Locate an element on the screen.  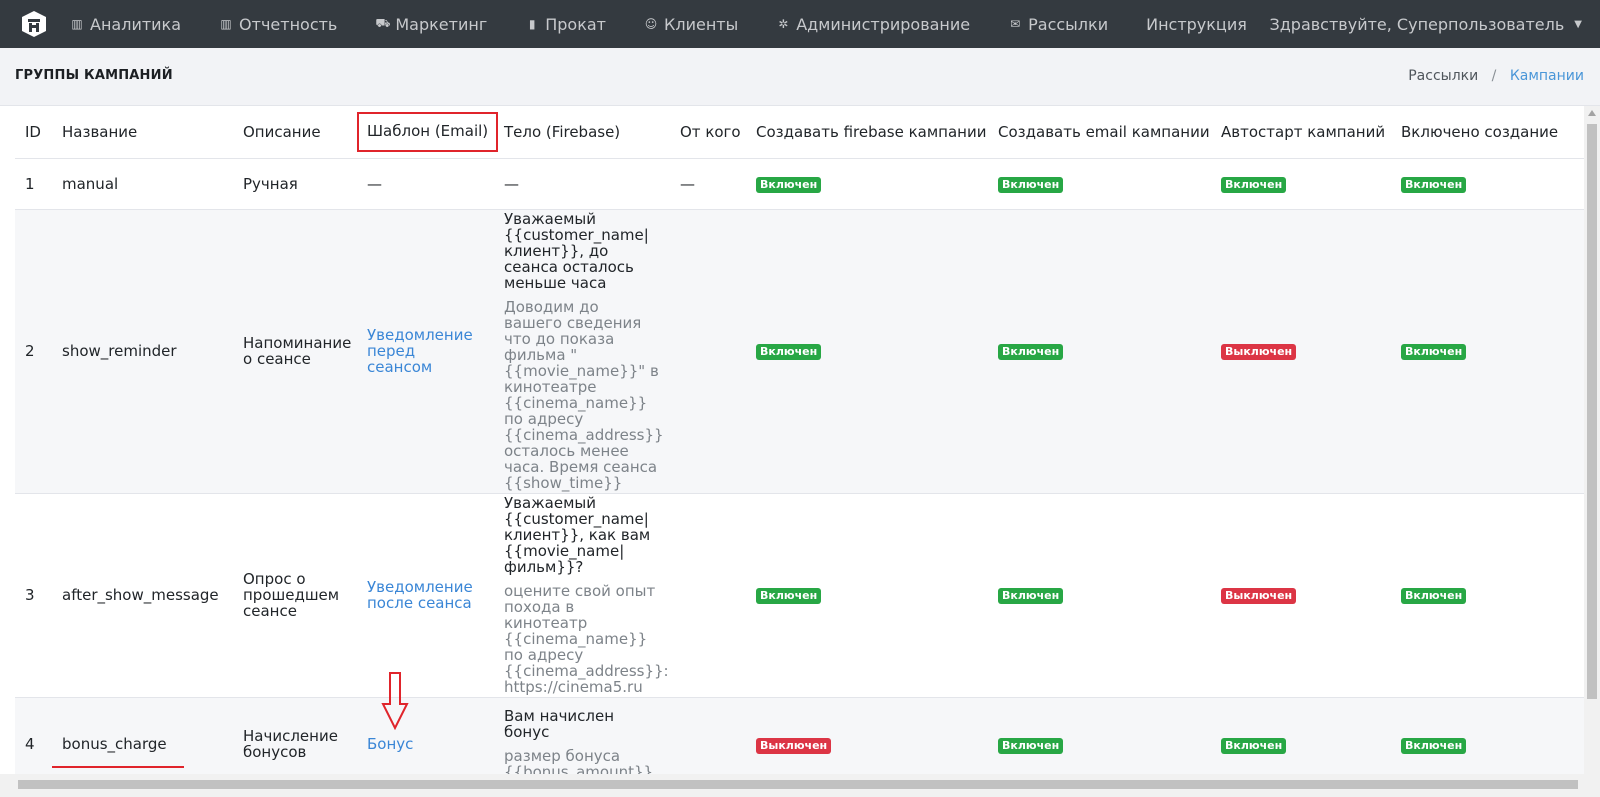
nav-instructions: Инструкция is located at coordinates (1196, 24).